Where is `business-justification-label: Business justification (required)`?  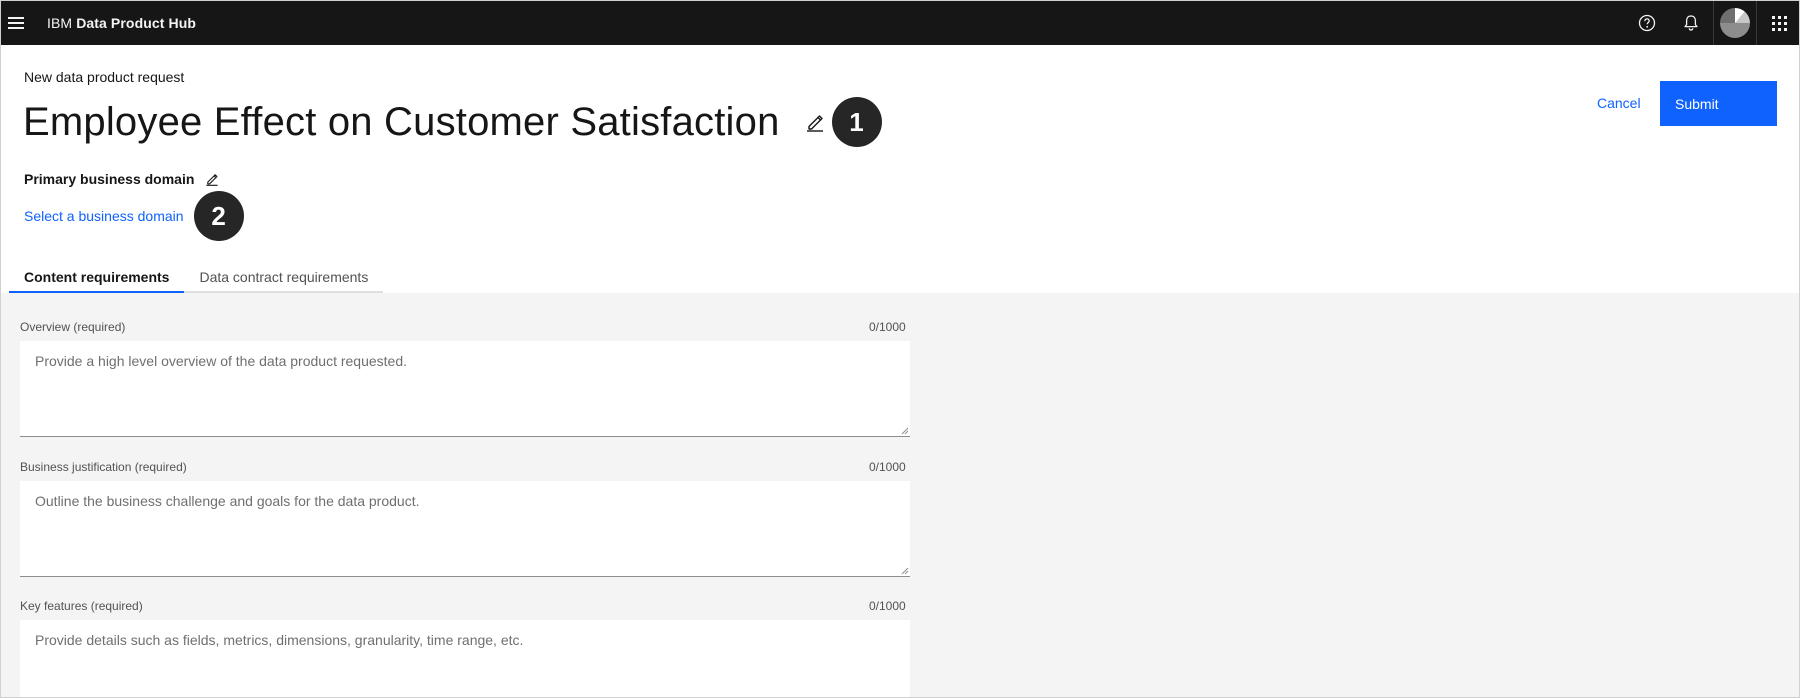 business-justification-label: Business justification (required) is located at coordinates (103, 467).